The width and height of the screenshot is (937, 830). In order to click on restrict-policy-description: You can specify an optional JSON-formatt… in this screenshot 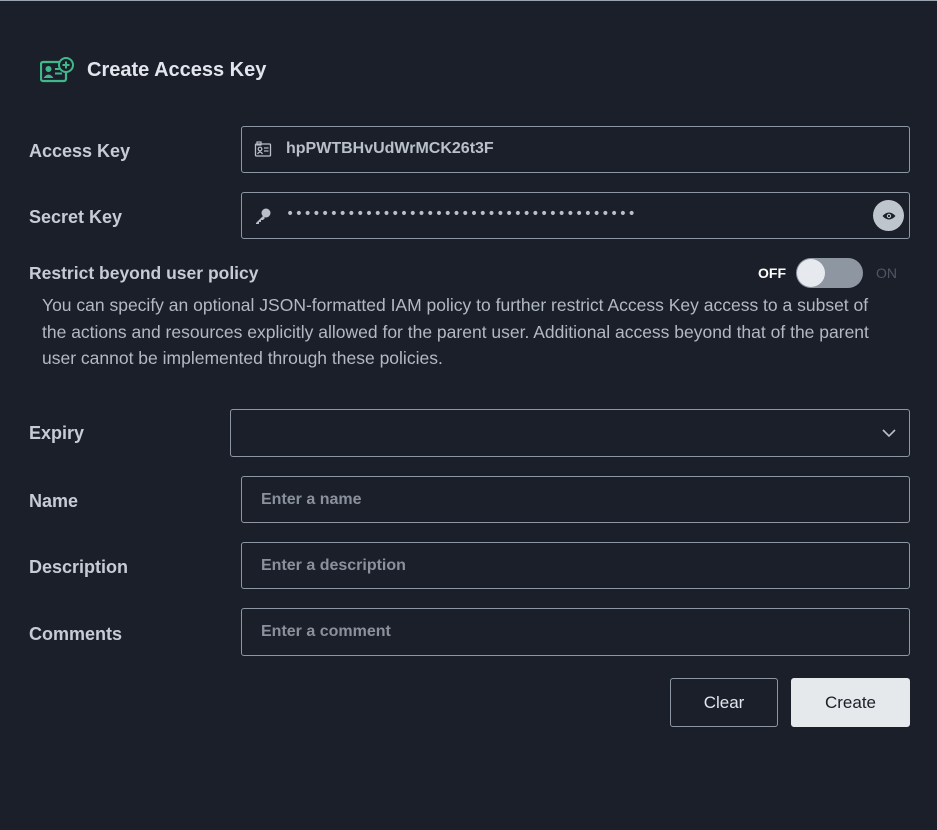, I will do `click(455, 331)`.